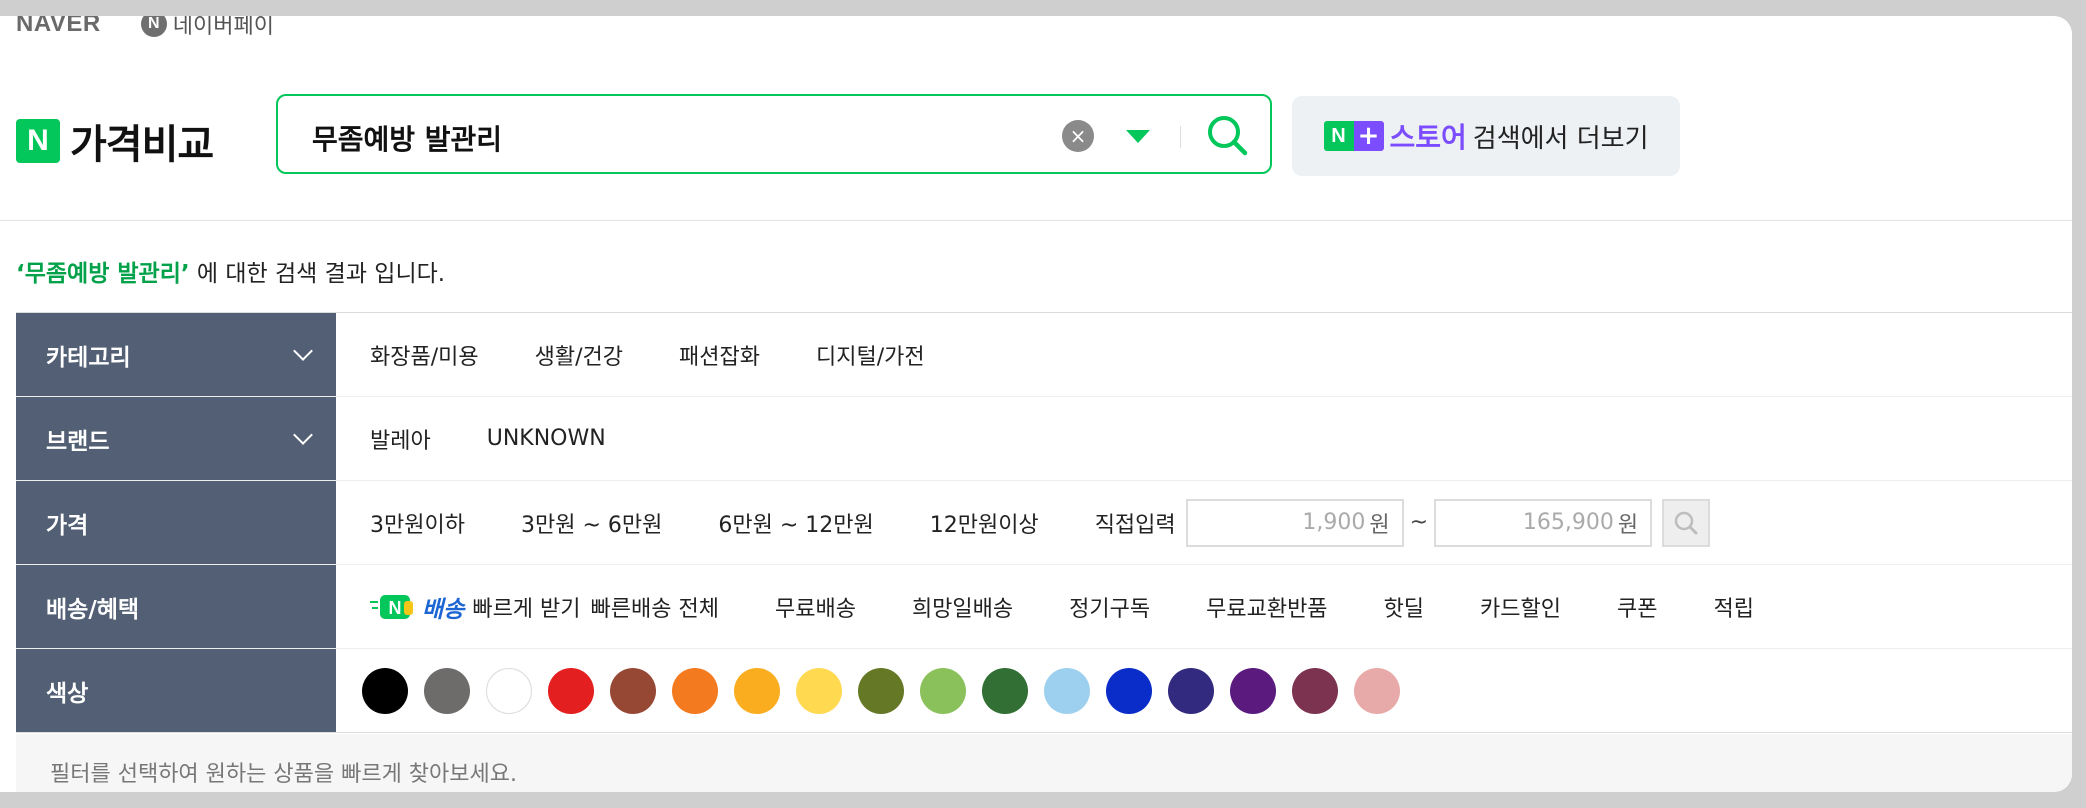 This screenshot has height=808, width=2086. Describe the element at coordinates (317, 274) in the screenshot. I see `result-text: 에 대한 검색 결과 입니다.` at that location.